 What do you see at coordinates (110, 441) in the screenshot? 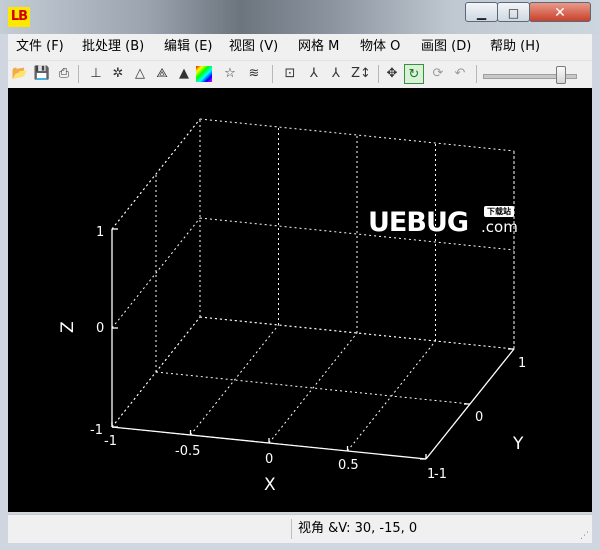
I see `x-tick-label: -1` at bounding box center [110, 441].